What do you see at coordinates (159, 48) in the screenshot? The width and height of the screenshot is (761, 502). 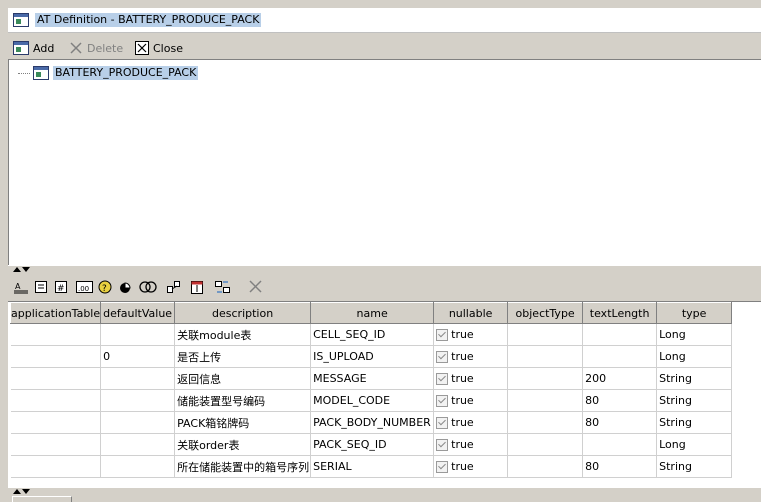 I see `close-button: Close` at bounding box center [159, 48].